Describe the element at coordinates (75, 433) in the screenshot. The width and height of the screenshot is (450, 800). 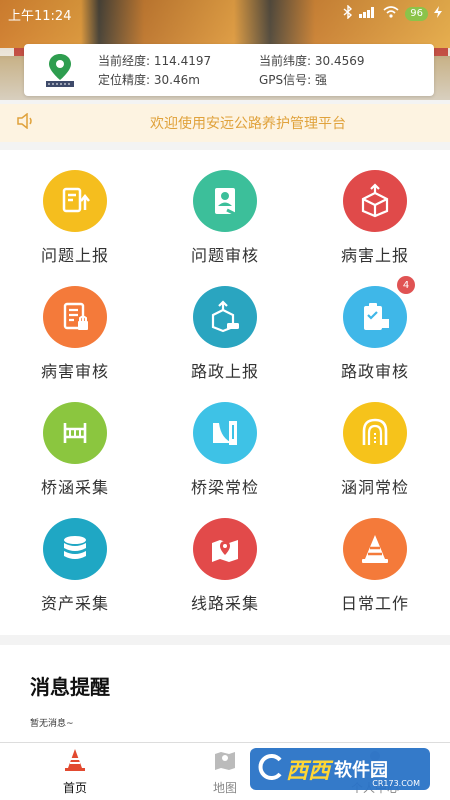
I see `bridge-icon` at that location.